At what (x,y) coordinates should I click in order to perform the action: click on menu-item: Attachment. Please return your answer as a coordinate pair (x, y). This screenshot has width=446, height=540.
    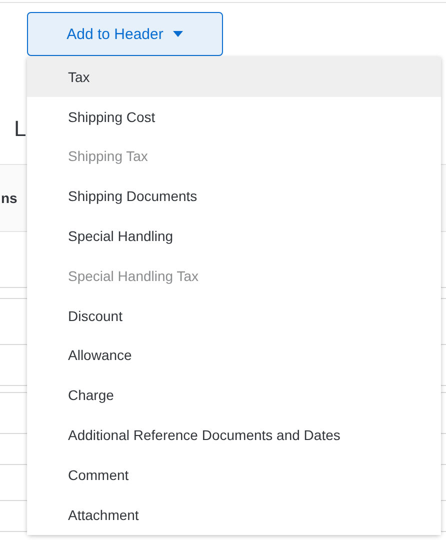
    Looking at the image, I should click on (234, 514).